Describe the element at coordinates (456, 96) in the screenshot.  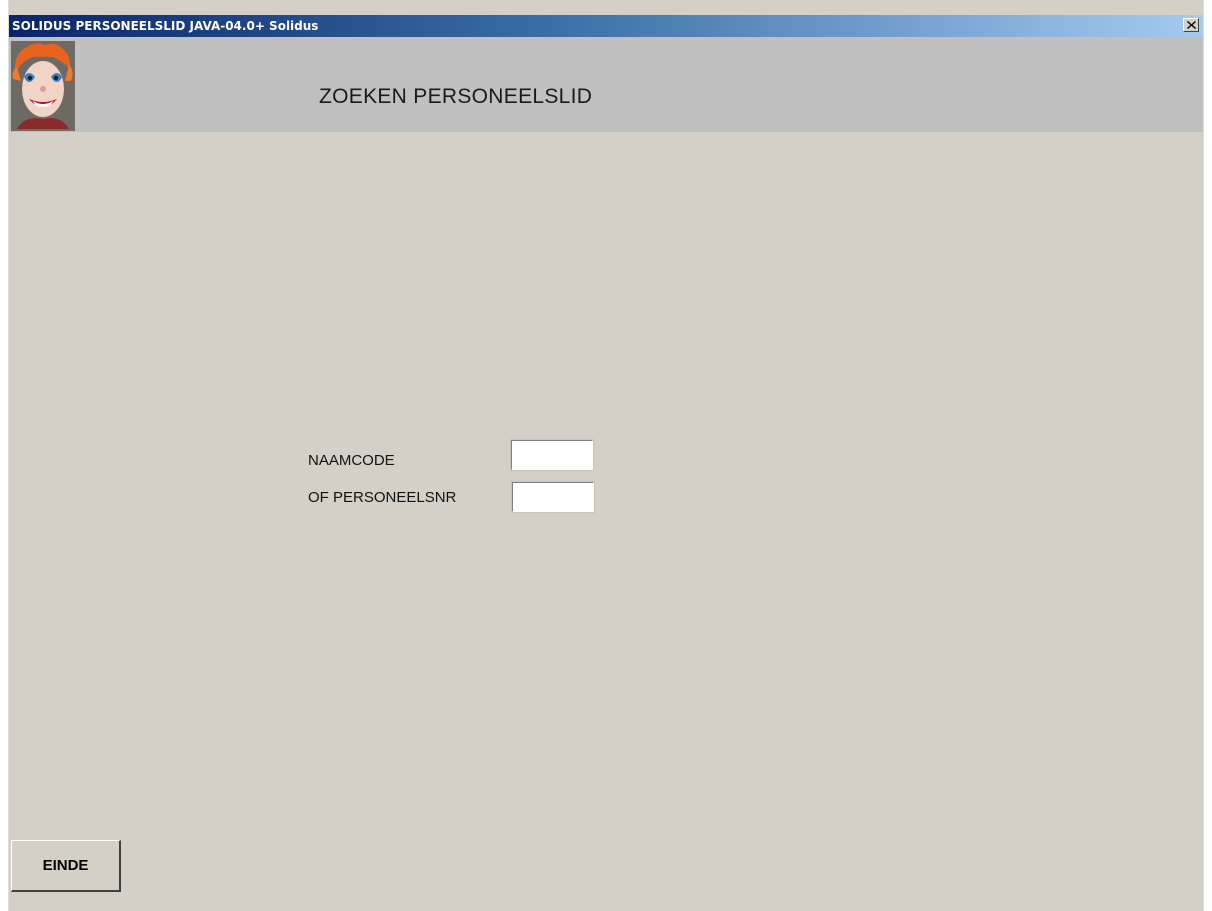
I see `page-title: ZOEKEN PERSONEELSLID` at that location.